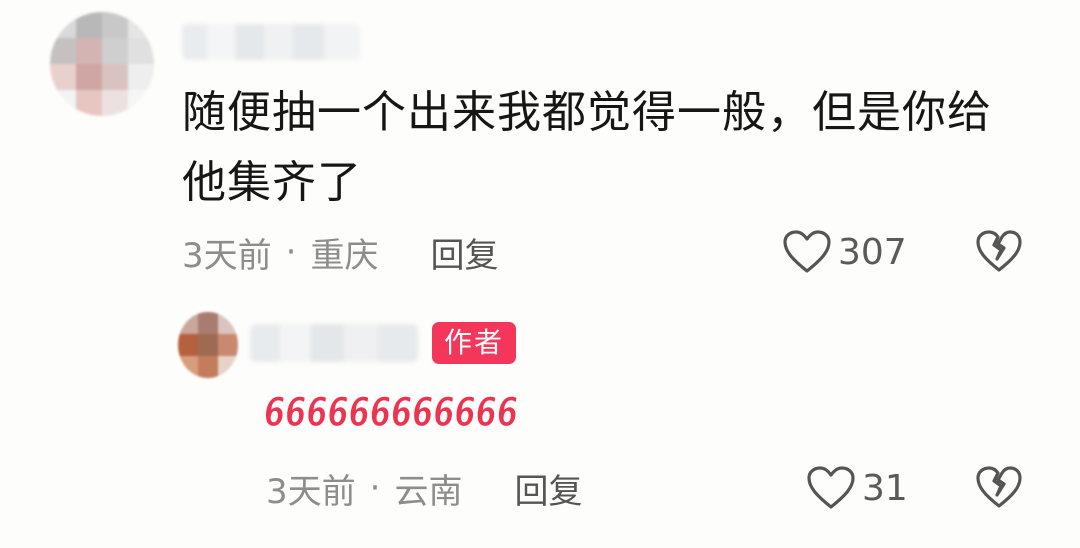 This screenshot has width=1080, height=548. I want to click on reply-time: 3天前, so click(311, 491).